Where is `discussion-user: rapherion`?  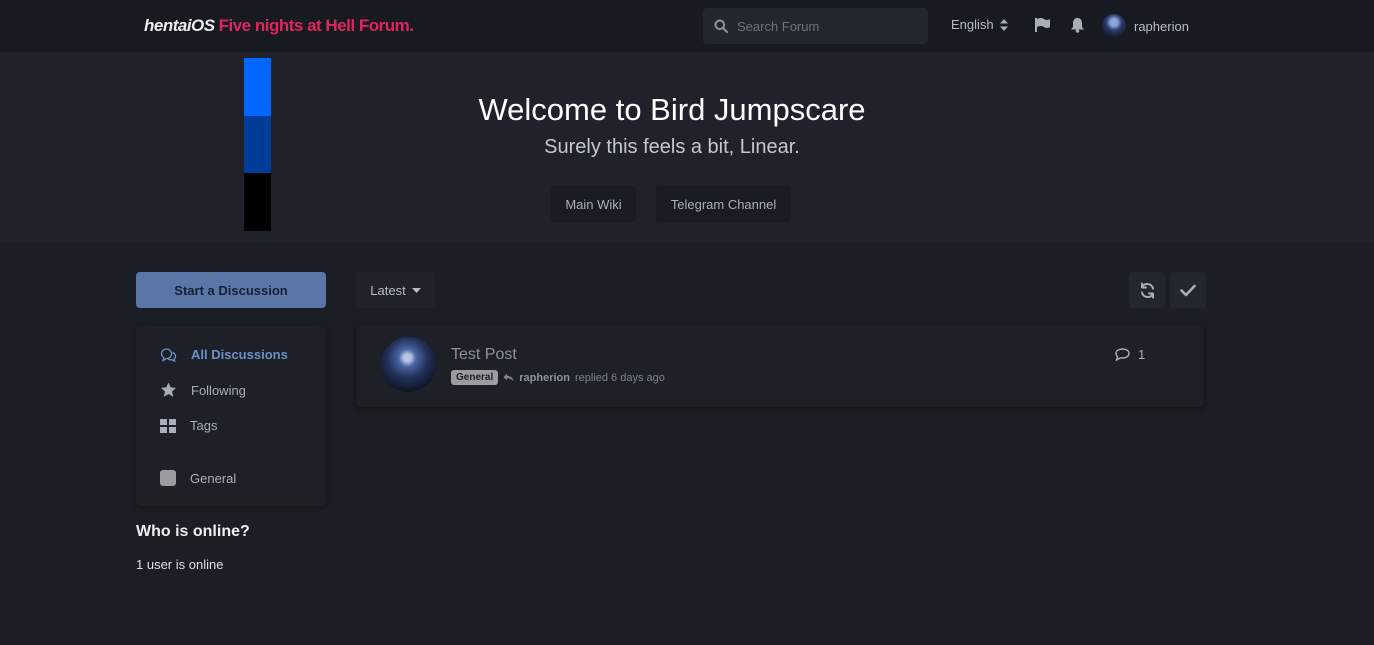 discussion-user: rapherion is located at coordinates (544, 378).